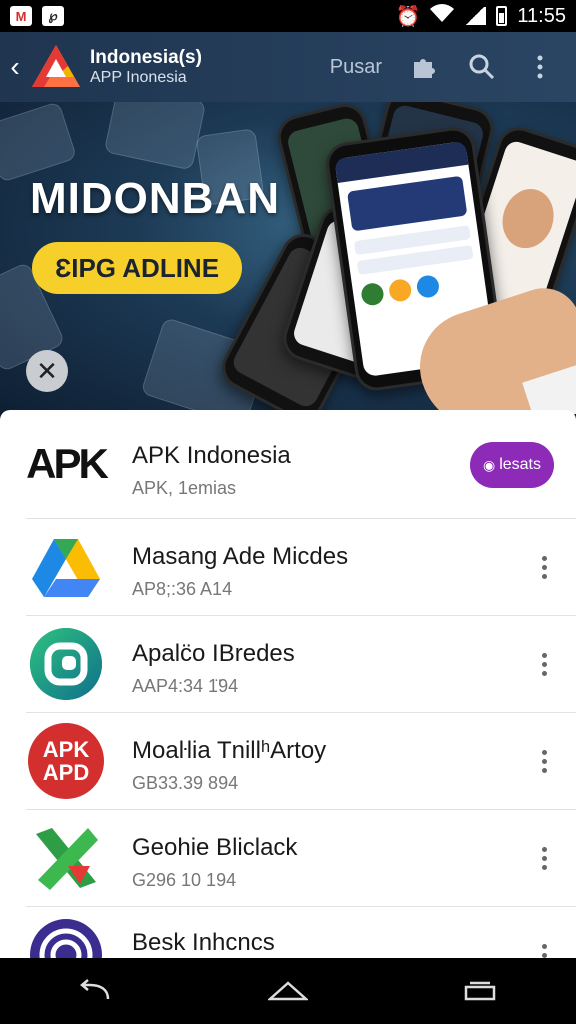 This screenshot has width=576, height=1024. What do you see at coordinates (211, 455) in the screenshot?
I see `featured-app-name: APK Indonesia` at bounding box center [211, 455].